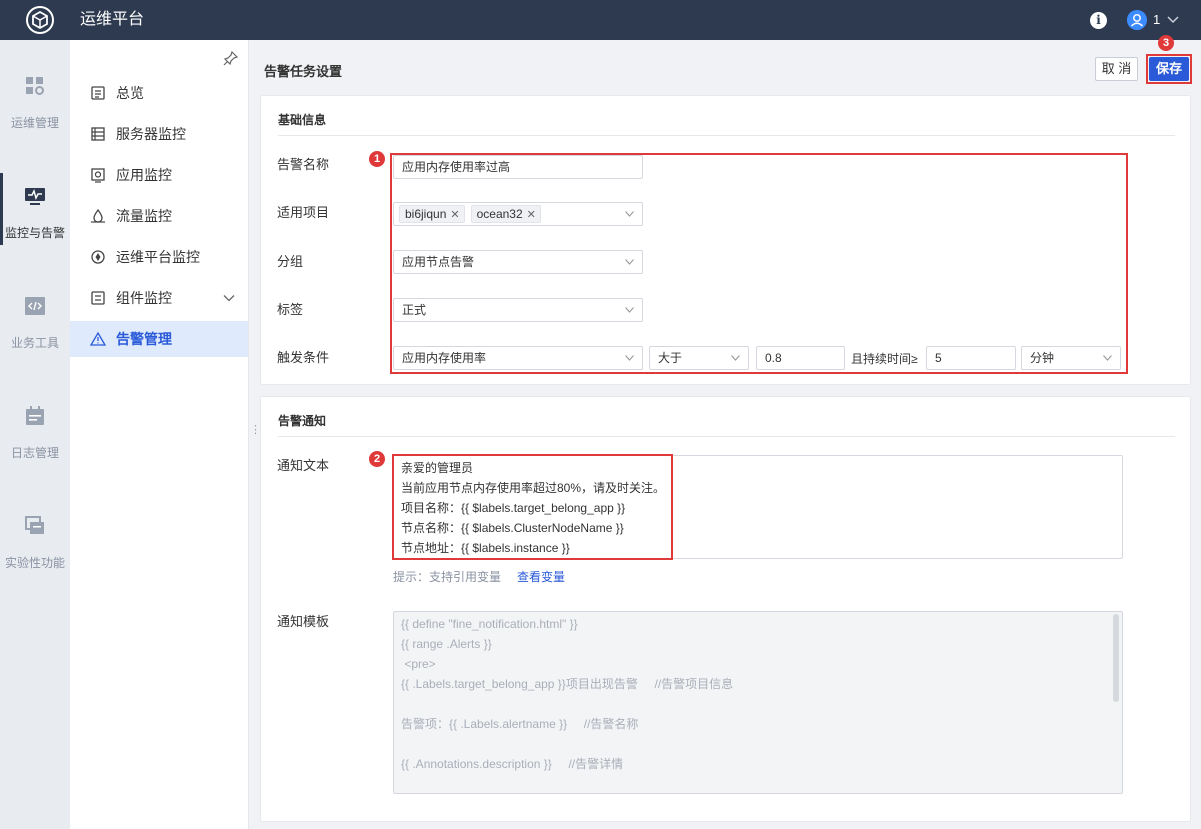 Image resolution: width=1201 pixels, height=829 pixels. What do you see at coordinates (1156, 20) in the screenshot?
I see `user-name: 1` at bounding box center [1156, 20].